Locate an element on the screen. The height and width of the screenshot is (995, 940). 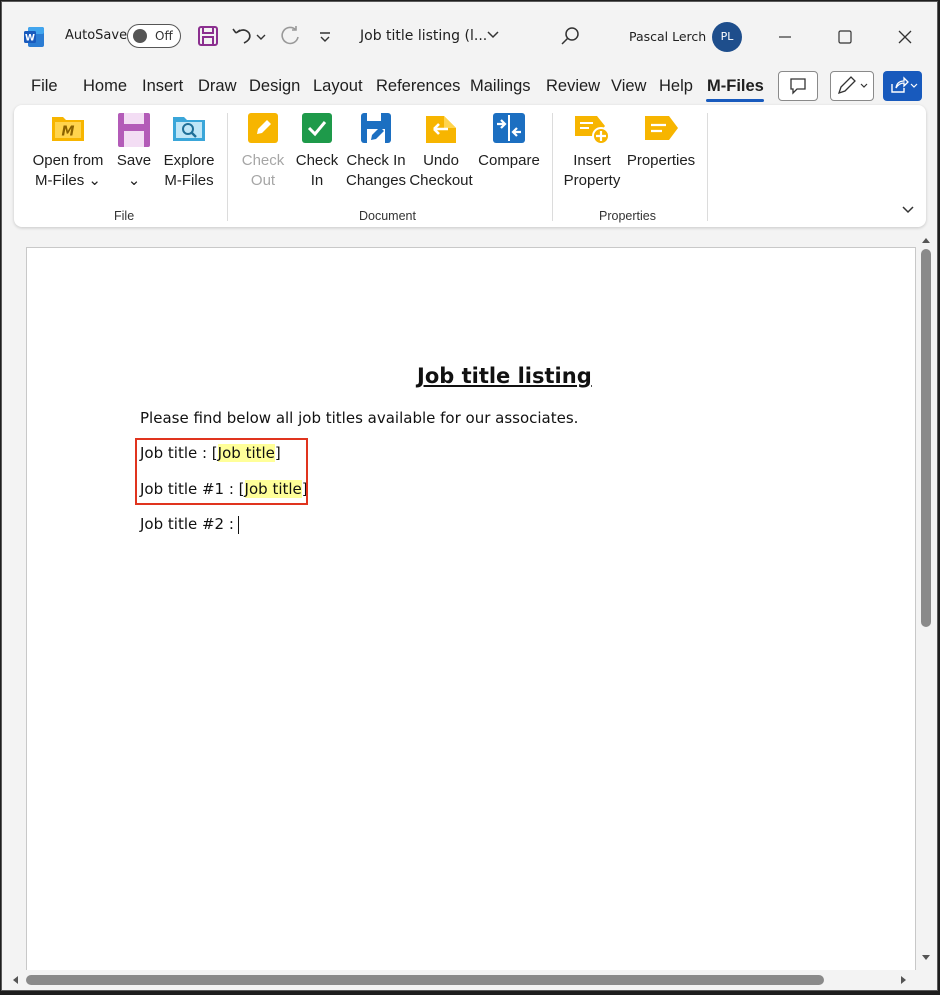
comments-button is located at coordinates (798, 86).